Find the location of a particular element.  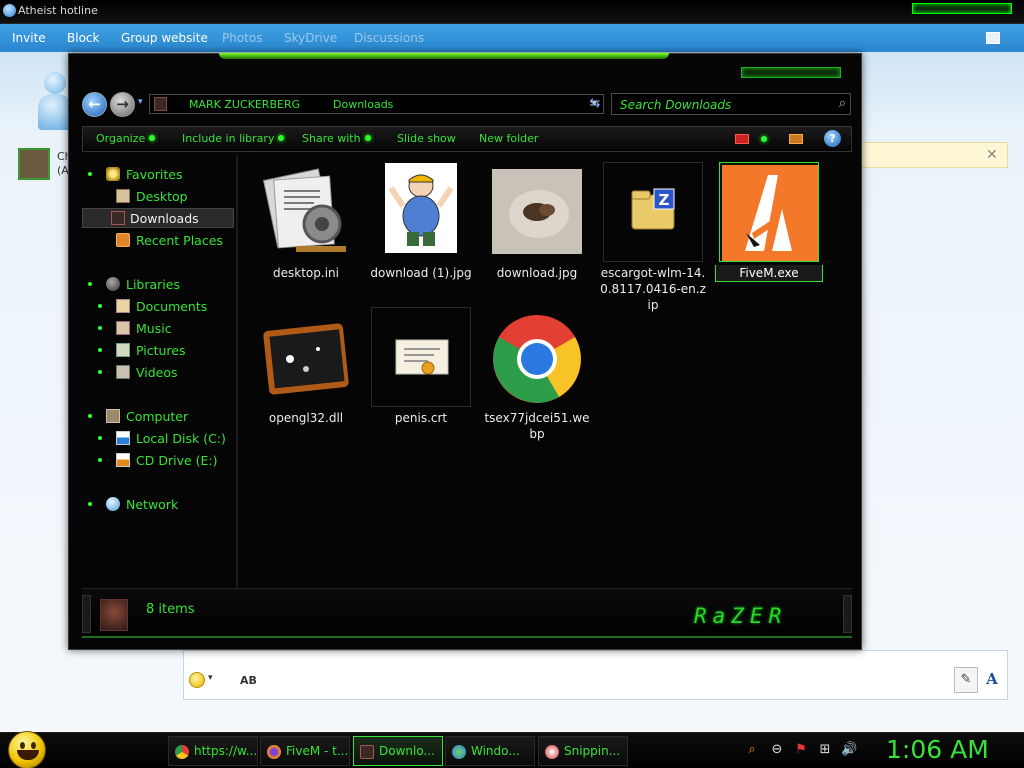

recent-places-icon is located at coordinates (123, 240).